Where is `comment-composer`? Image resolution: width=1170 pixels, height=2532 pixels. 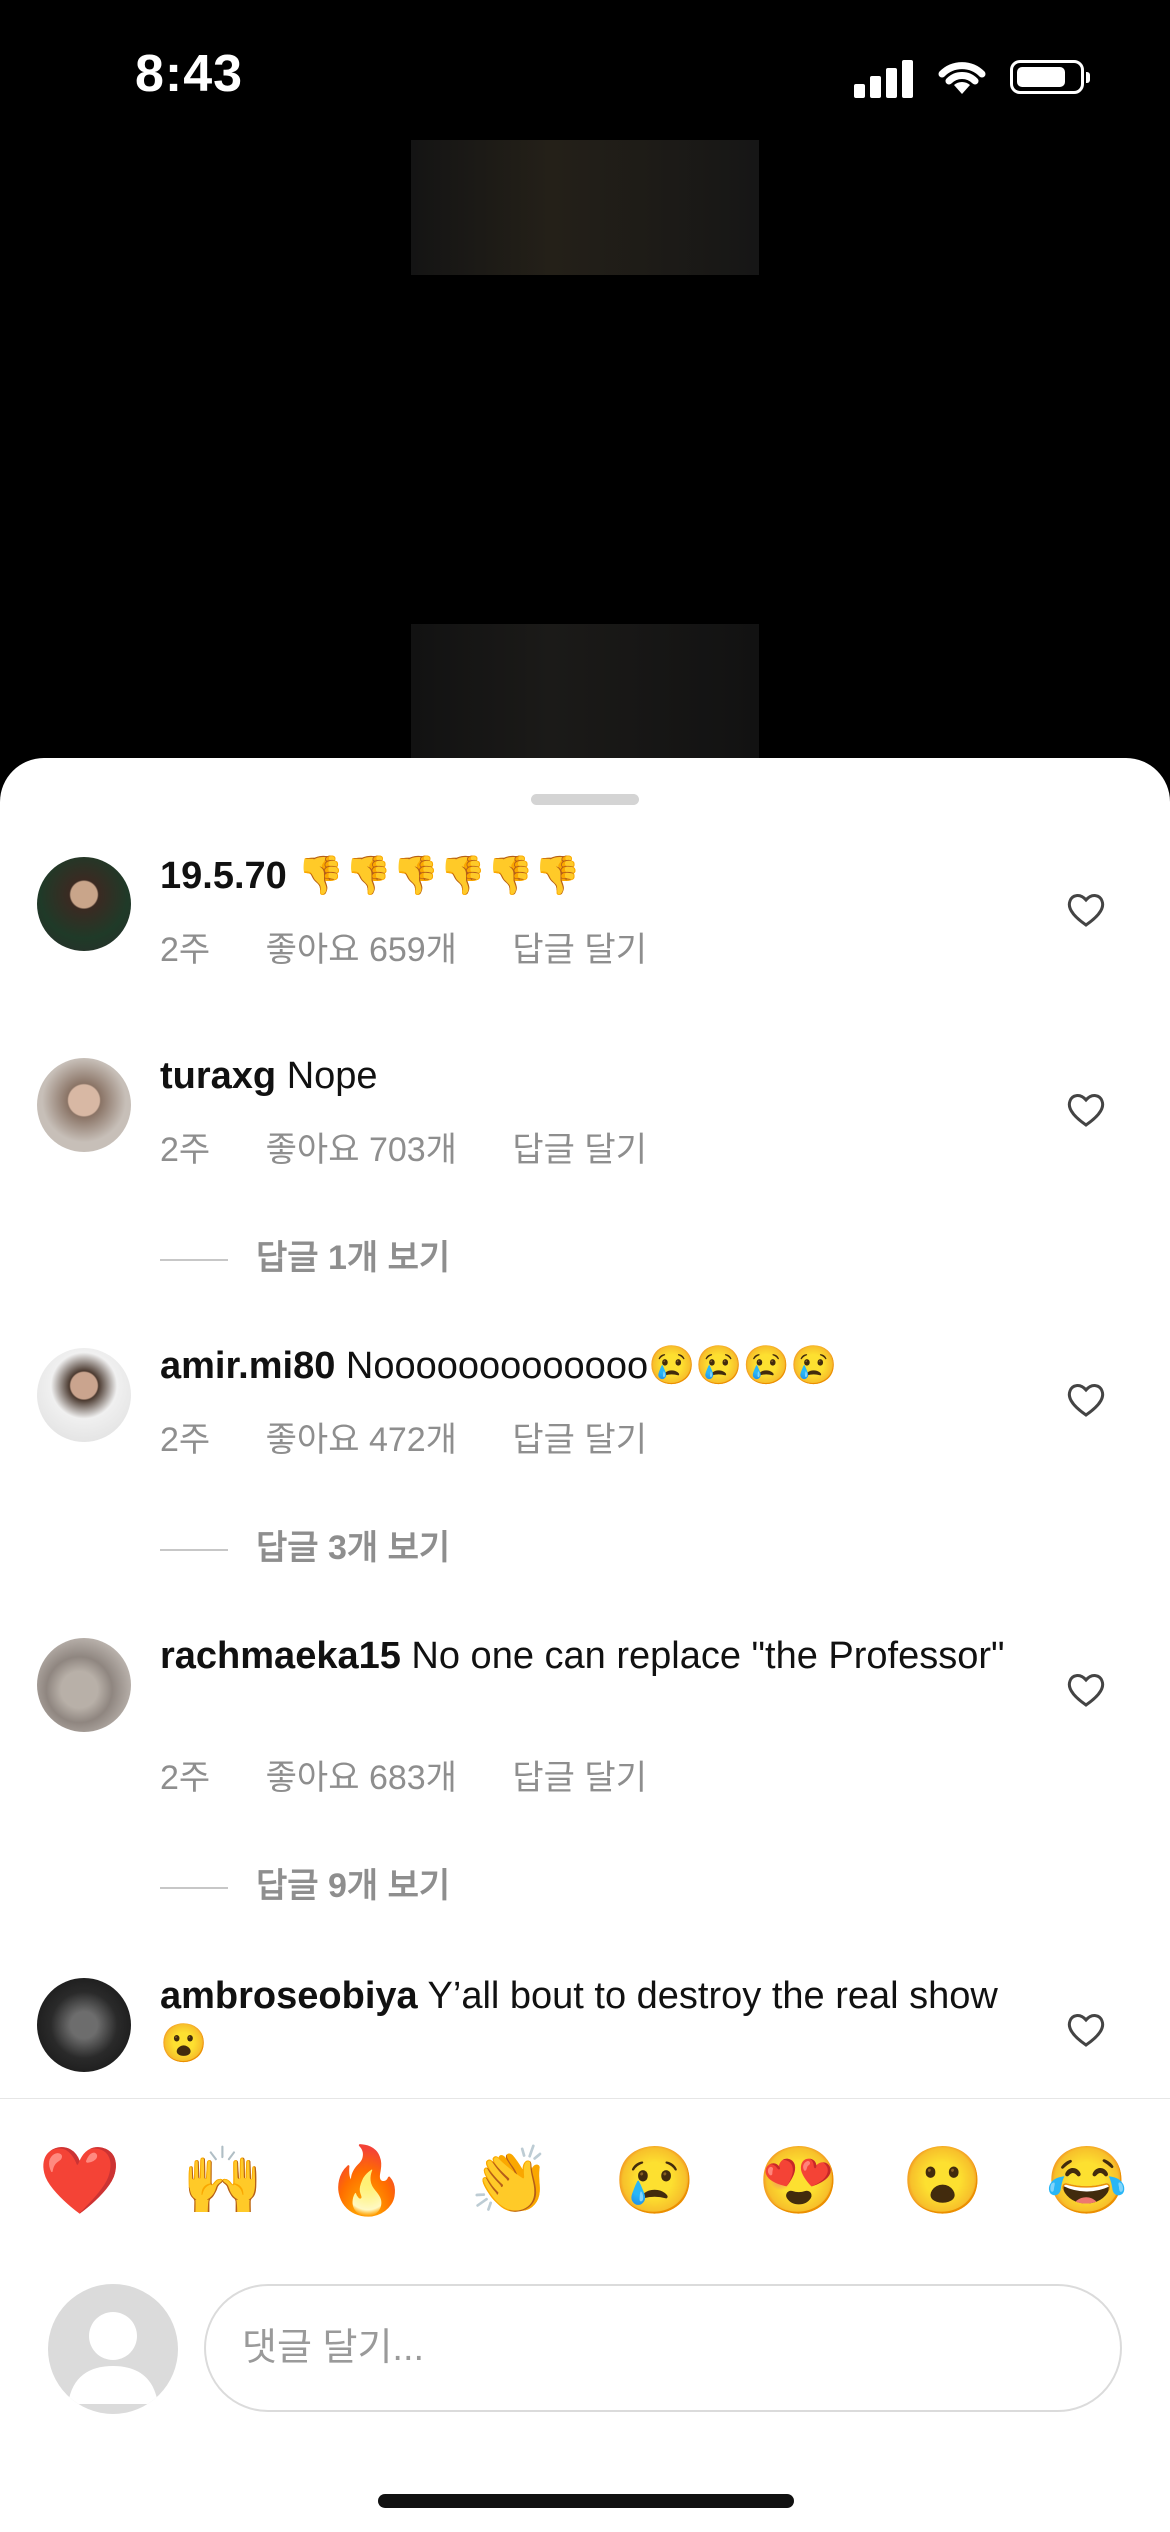 comment-composer is located at coordinates (585, 2342).